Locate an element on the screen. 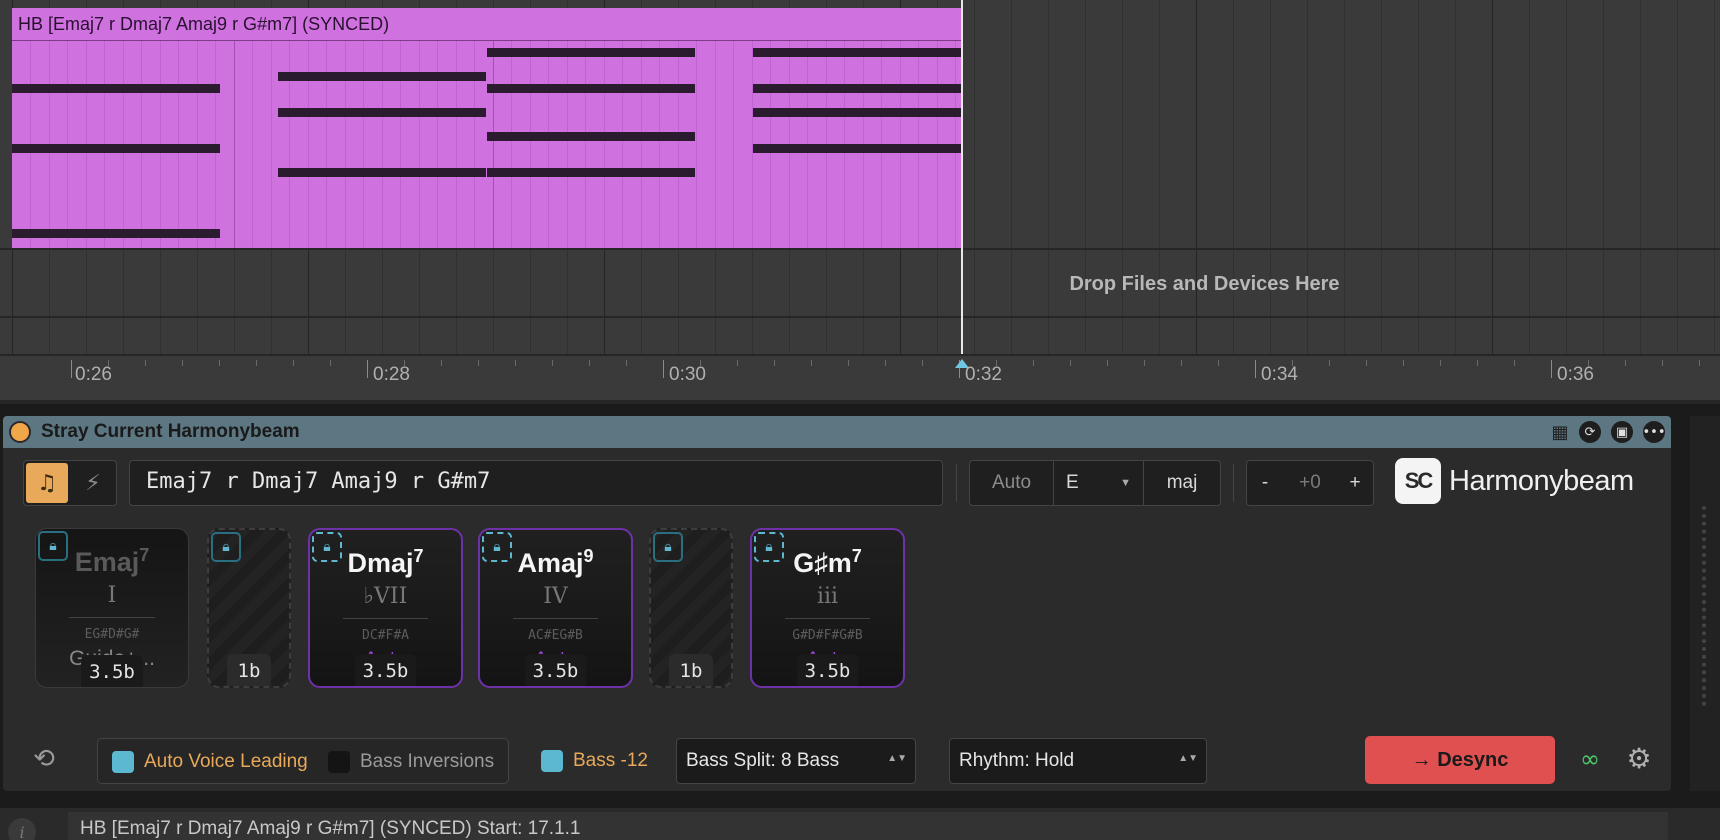  auto-voice-leading-label: Auto Voice Leading is located at coordinates (226, 762).